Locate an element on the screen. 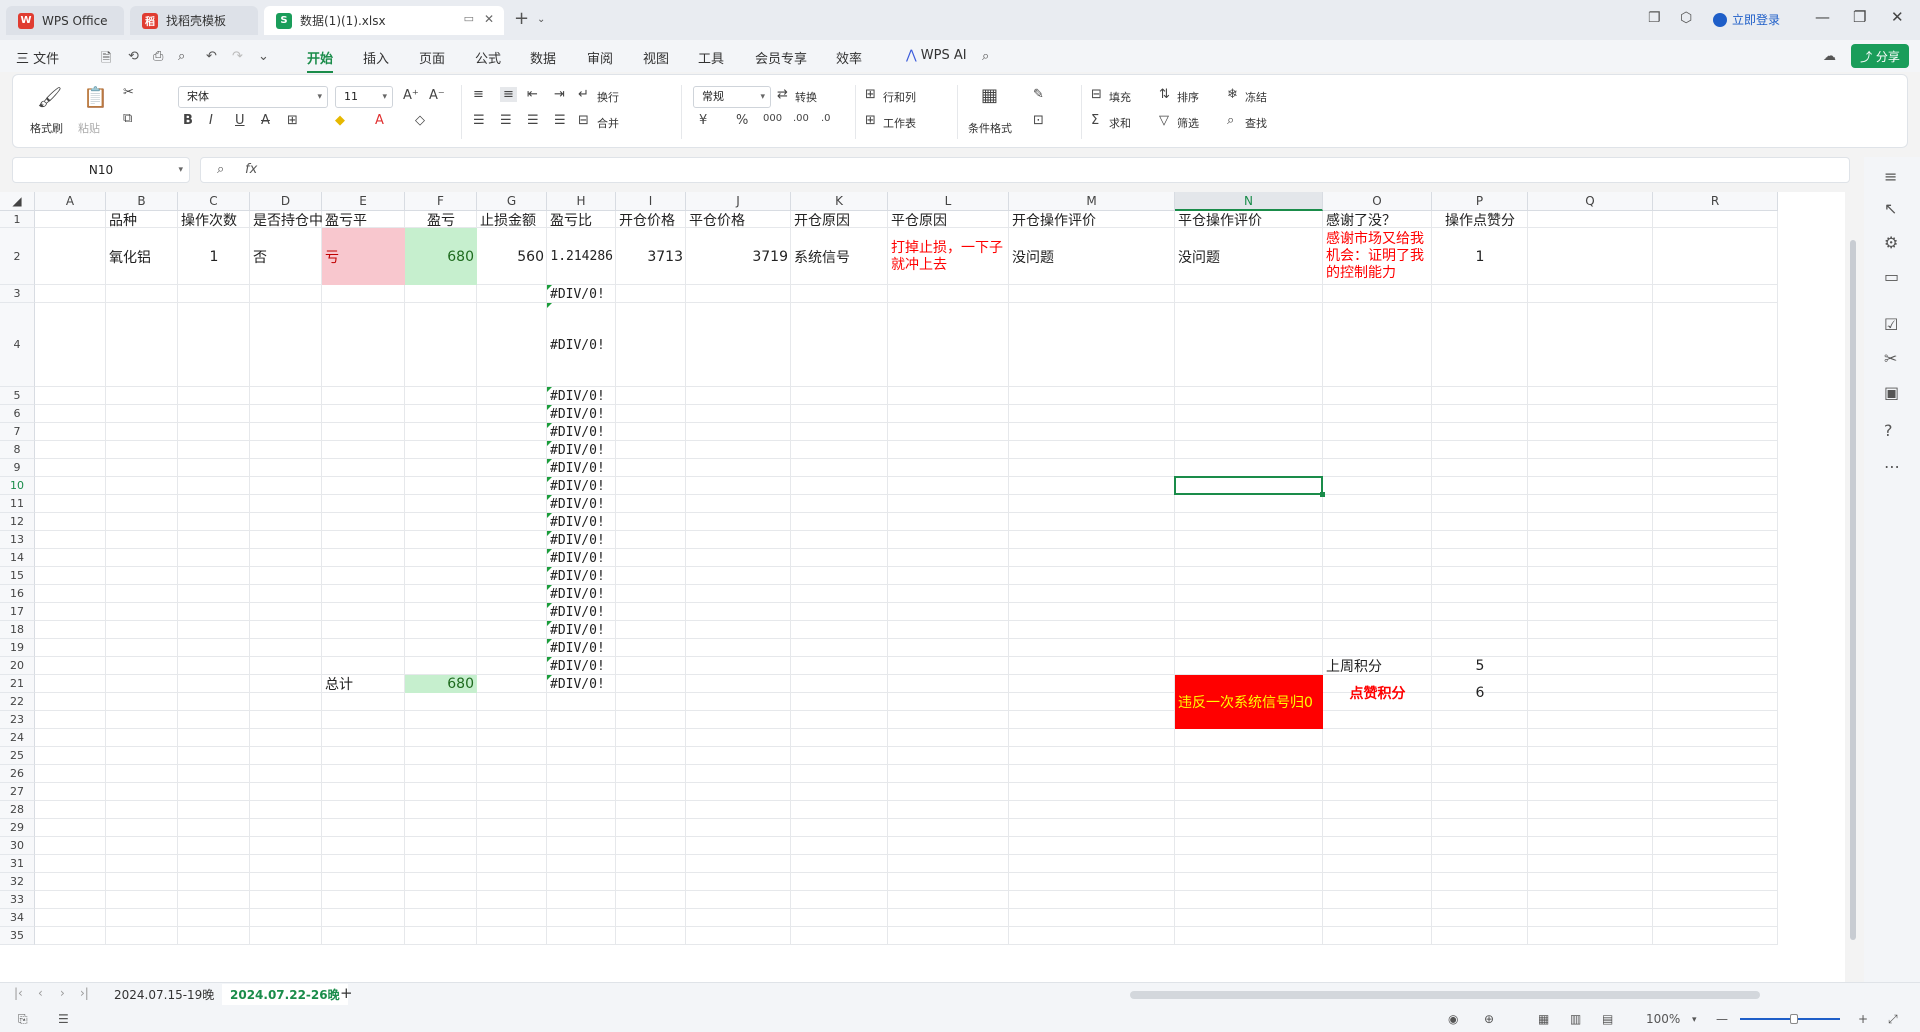 The image size is (1920, 1032). tab-list-chevron-icon: ⌄ is located at coordinates (541, 19).